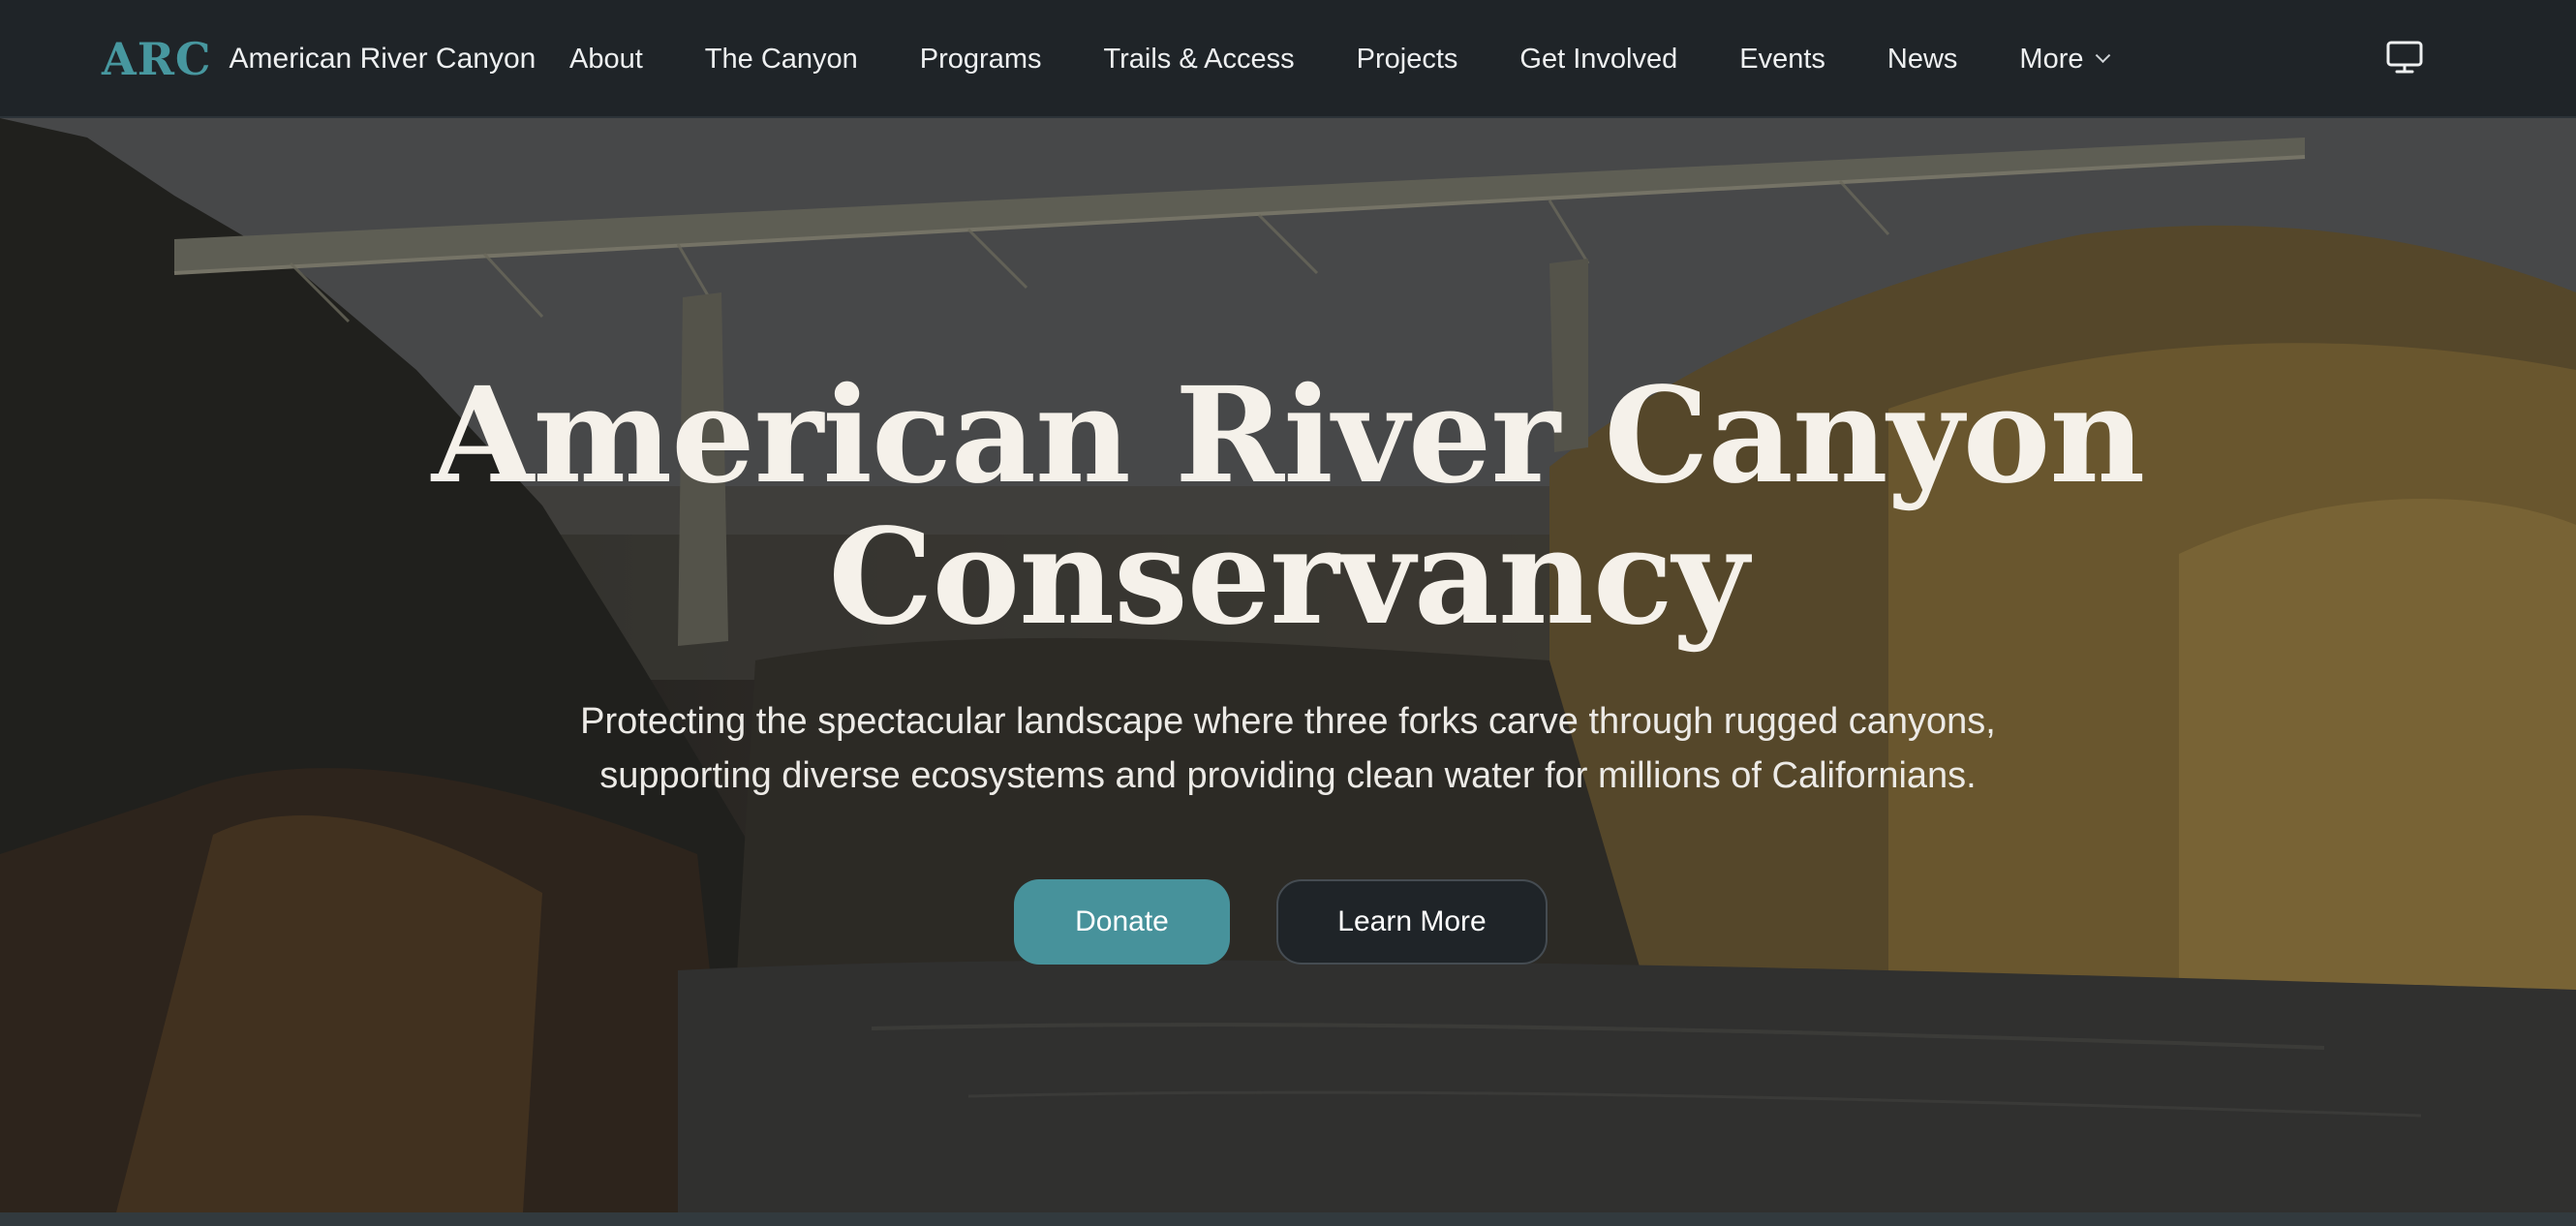 The height and width of the screenshot is (1226, 2576). What do you see at coordinates (1288, 577) in the screenshot?
I see `hero-title-line-2: Conservancy` at bounding box center [1288, 577].